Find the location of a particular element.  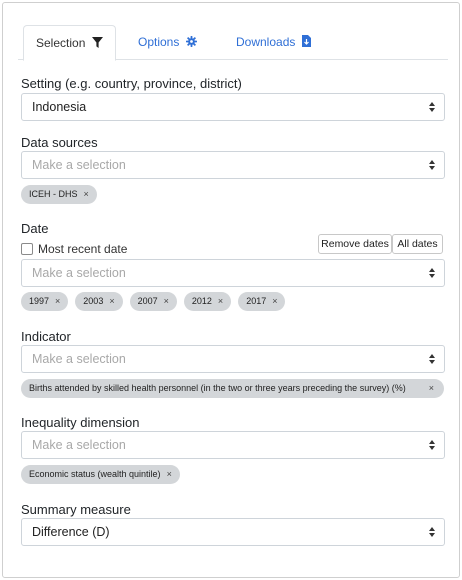

selection-chip: 1997 × is located at coordinates (45, 301).